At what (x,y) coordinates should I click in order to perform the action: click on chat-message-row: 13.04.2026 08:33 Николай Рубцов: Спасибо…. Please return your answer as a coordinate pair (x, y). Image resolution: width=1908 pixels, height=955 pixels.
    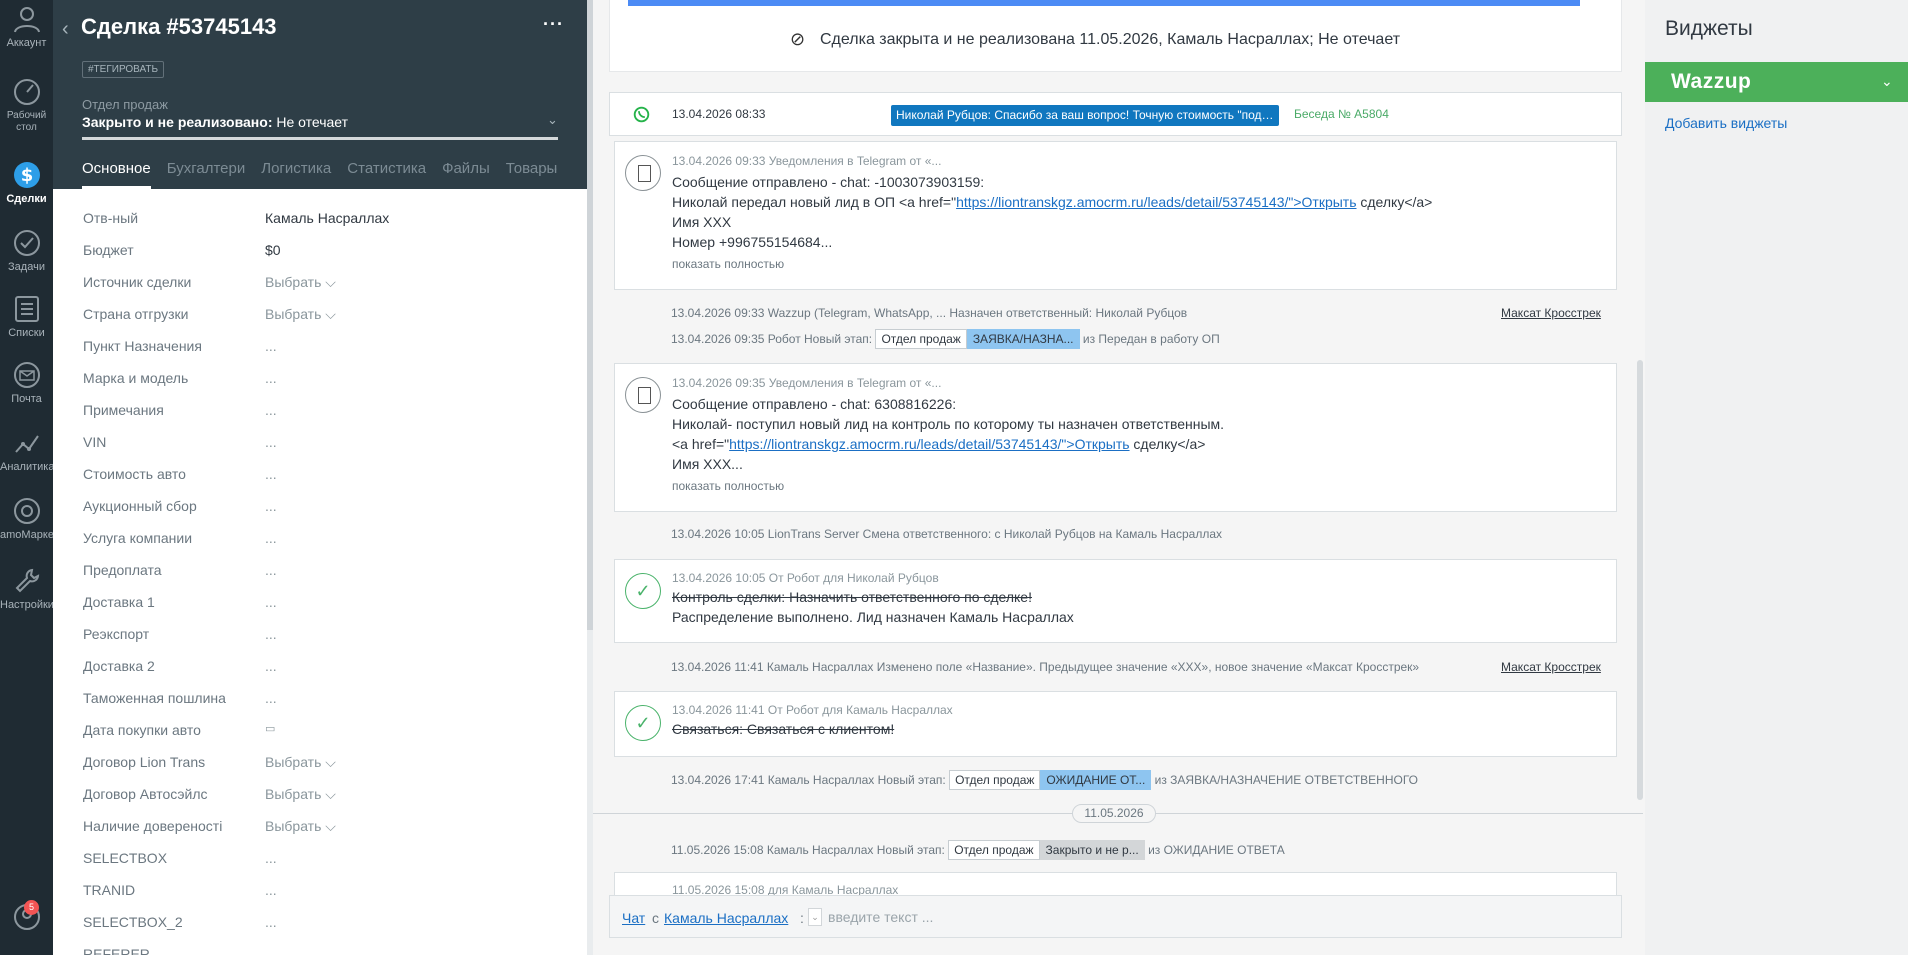
    Looking at the image, I should click on (1115, 114).